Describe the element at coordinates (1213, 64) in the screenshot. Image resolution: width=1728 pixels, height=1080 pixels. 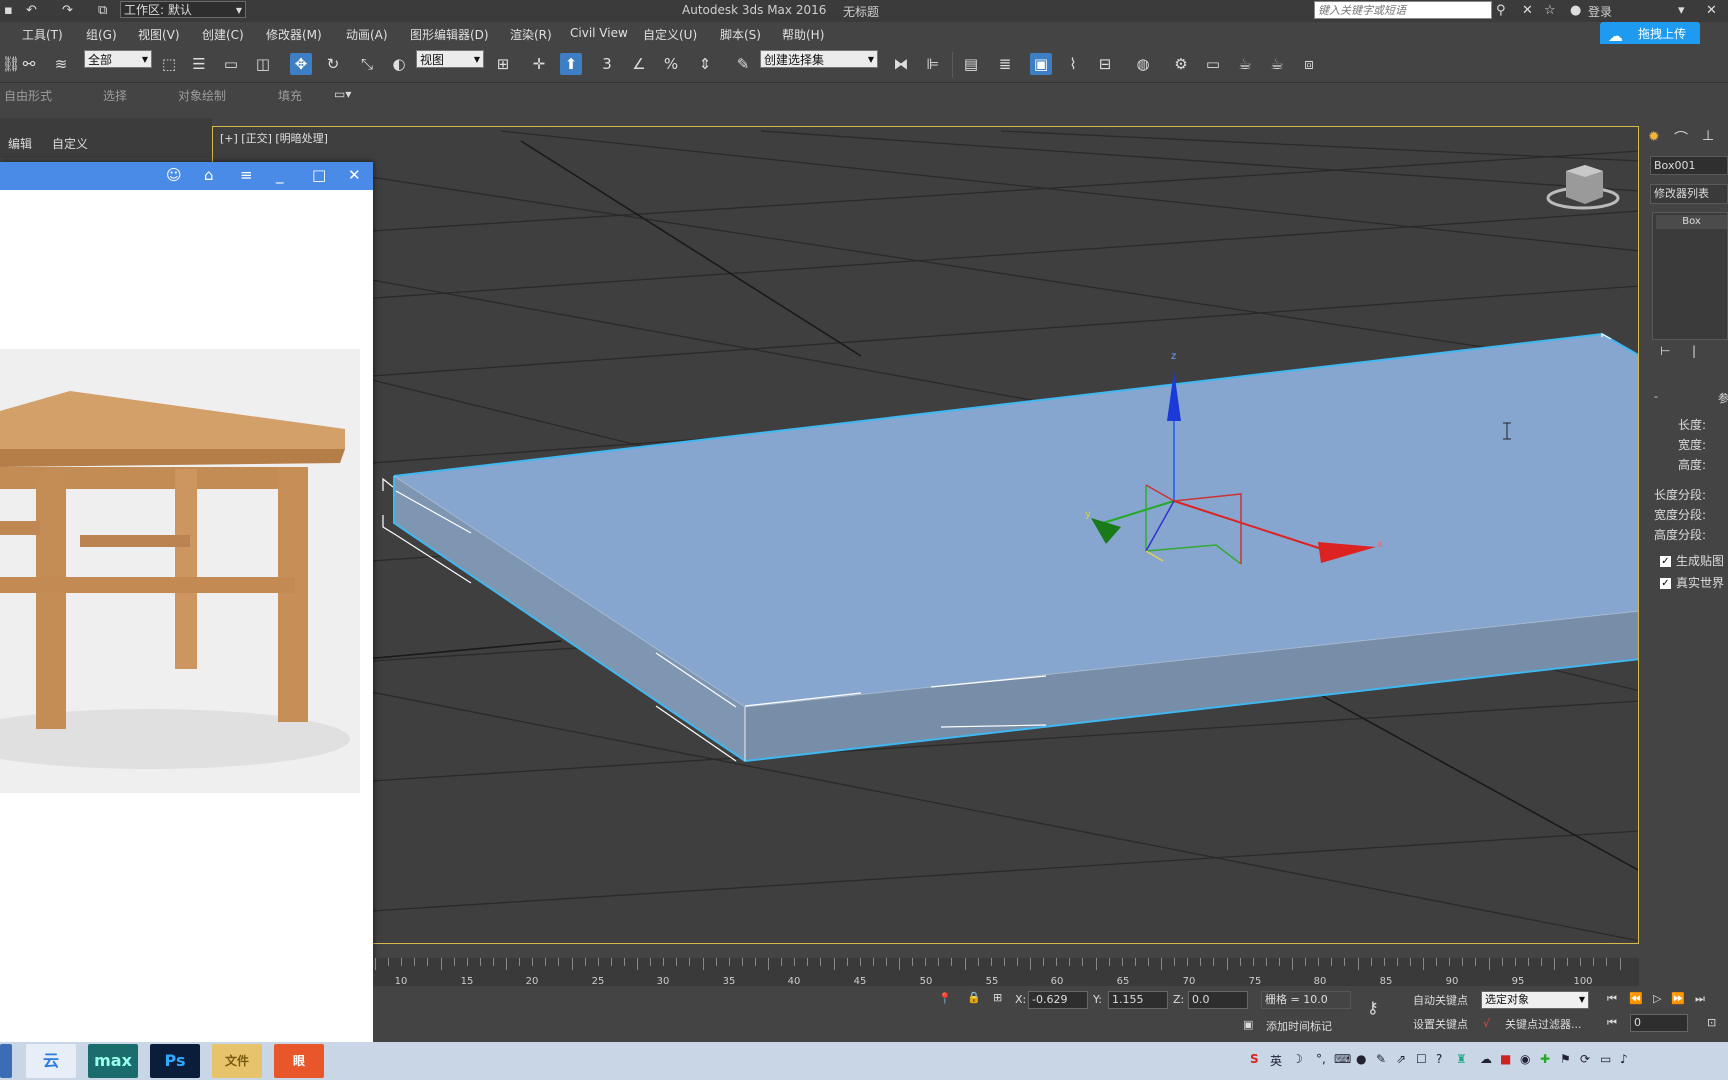
I see `rendered-frame-icon: ▭` at that location.